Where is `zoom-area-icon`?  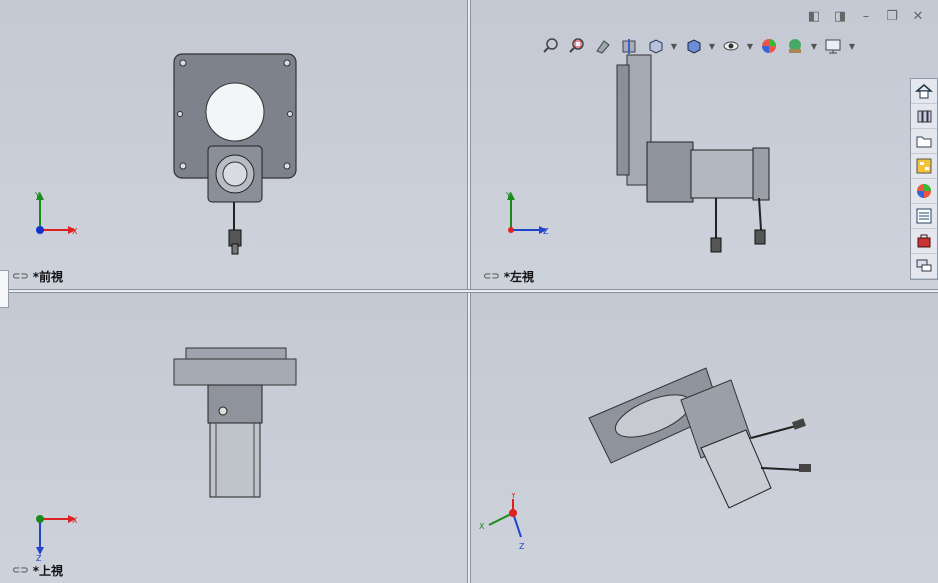
zoom-area-icon is located at coordinates (576, 45).